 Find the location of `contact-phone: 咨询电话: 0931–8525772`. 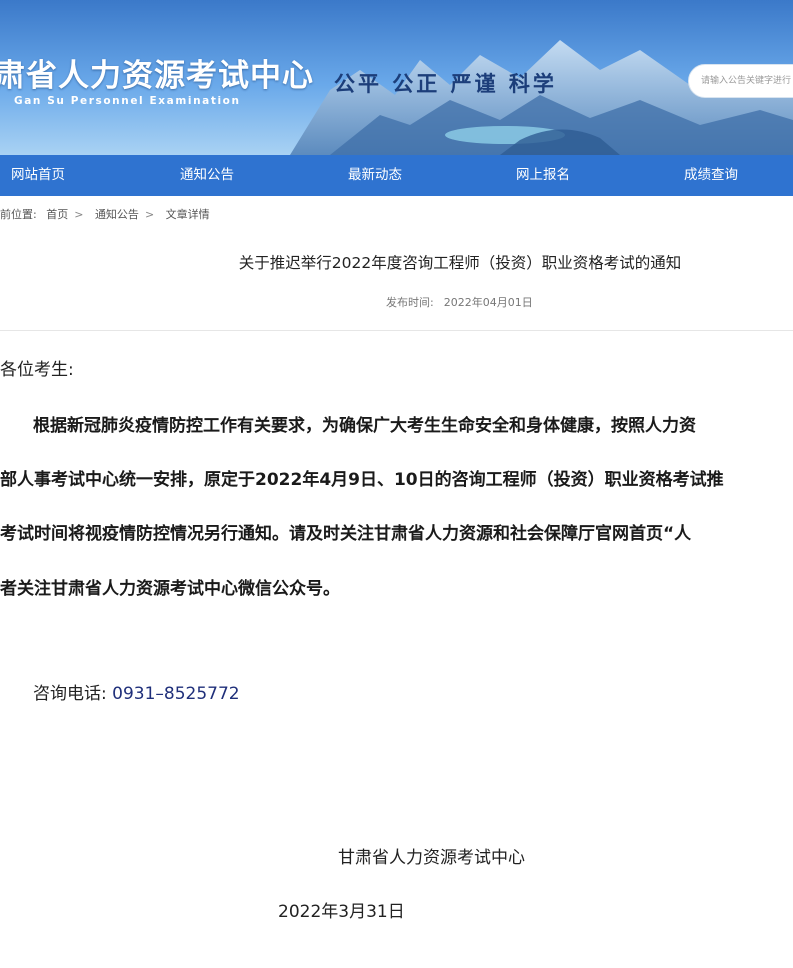

contact-phone: 咨询电话: 0931–8525772 is located at coordinates (136, 691).